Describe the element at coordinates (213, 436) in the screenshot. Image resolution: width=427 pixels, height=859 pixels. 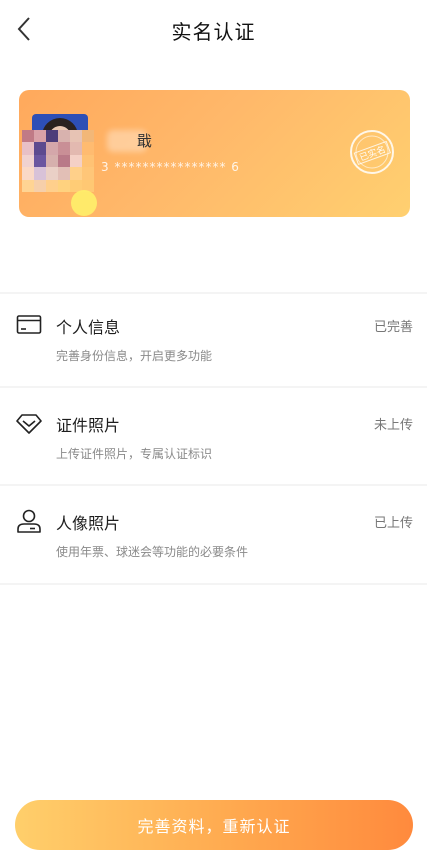
I see `row-id-photo: 证件照片 上传证件照片，专属认证标识 未上传` at that location.